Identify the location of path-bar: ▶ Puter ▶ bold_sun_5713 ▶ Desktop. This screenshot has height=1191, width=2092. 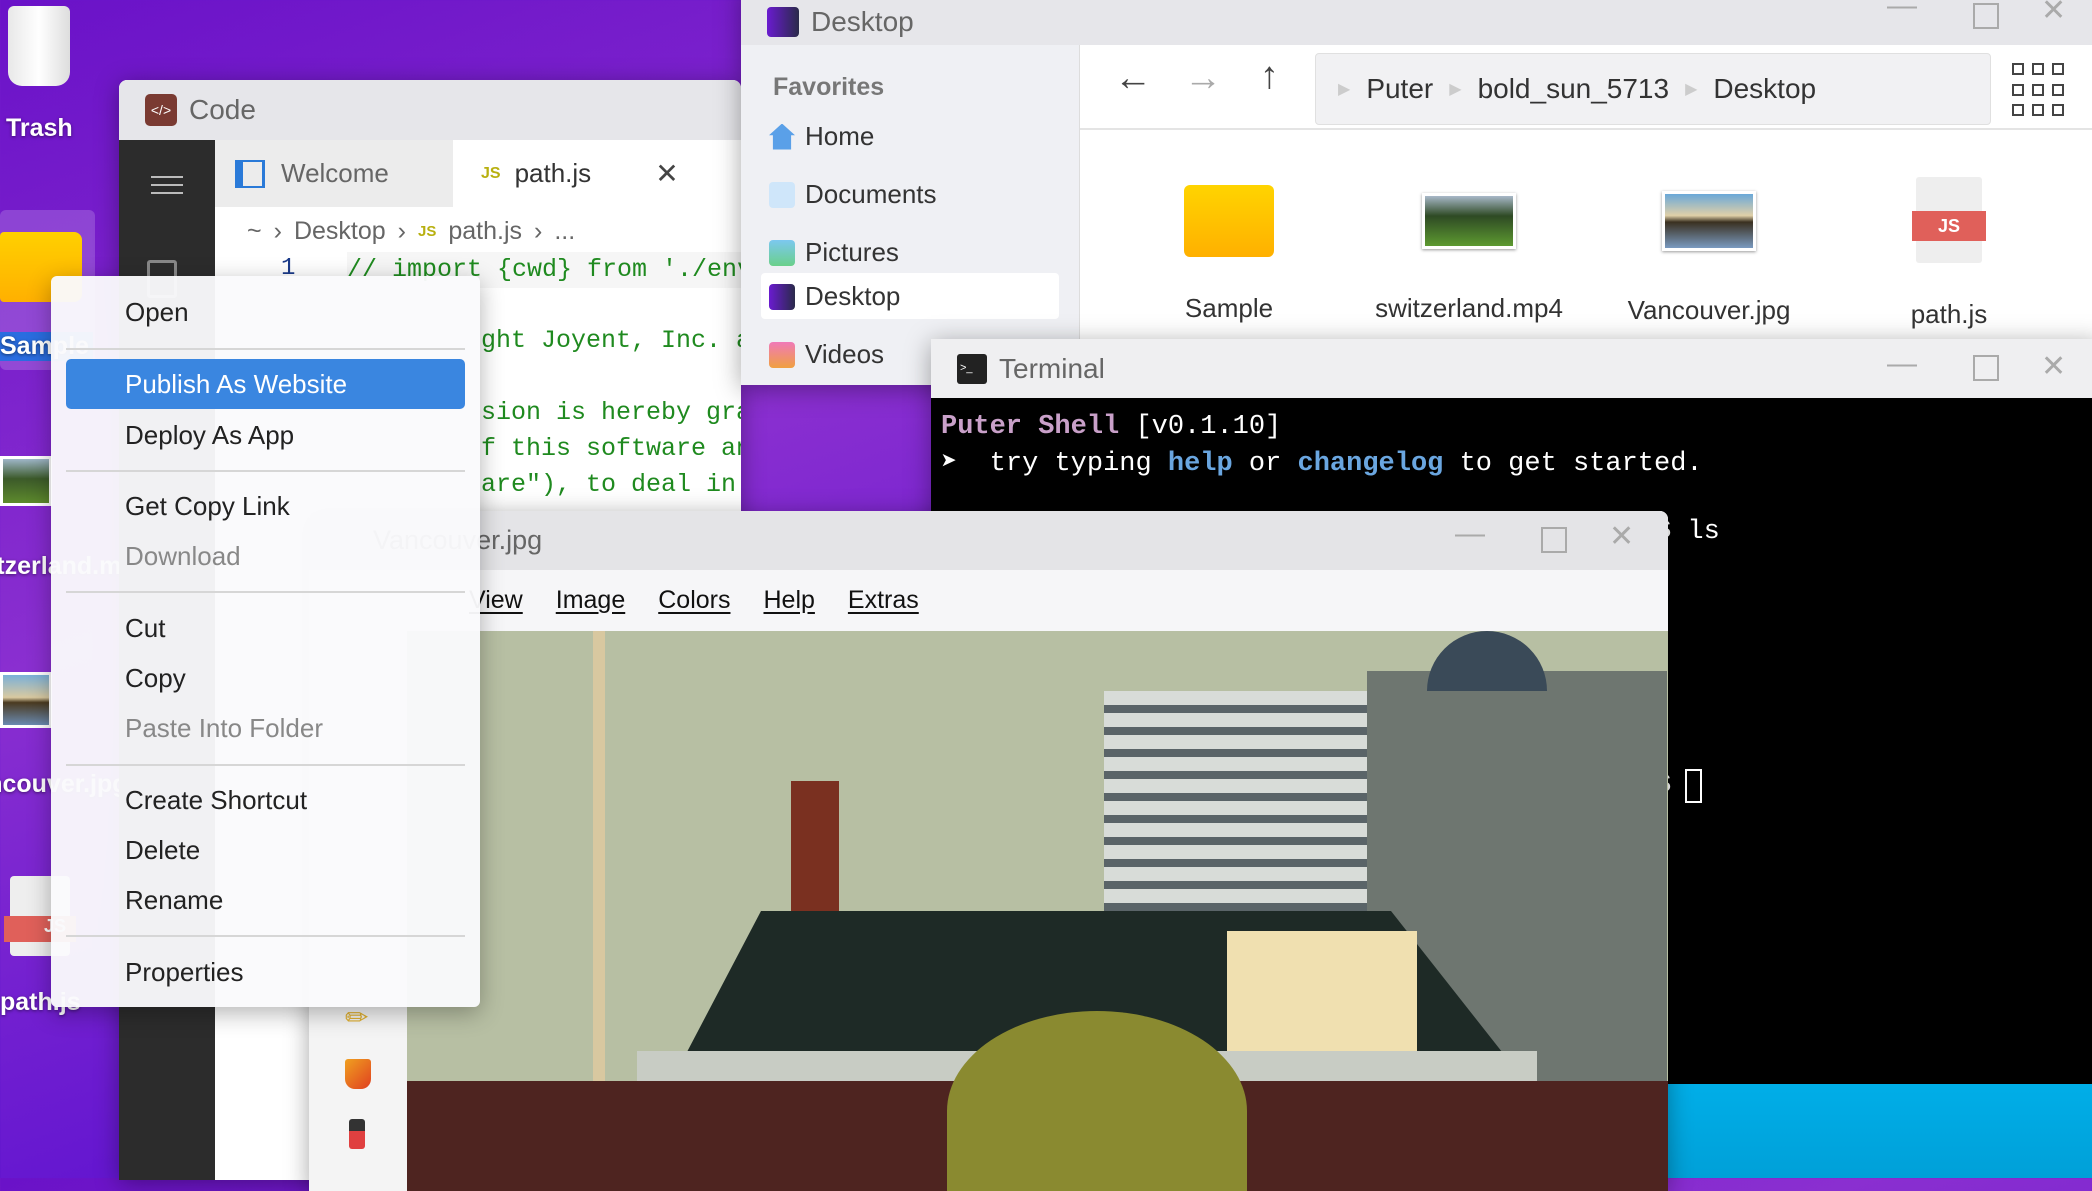
(1653, 89).